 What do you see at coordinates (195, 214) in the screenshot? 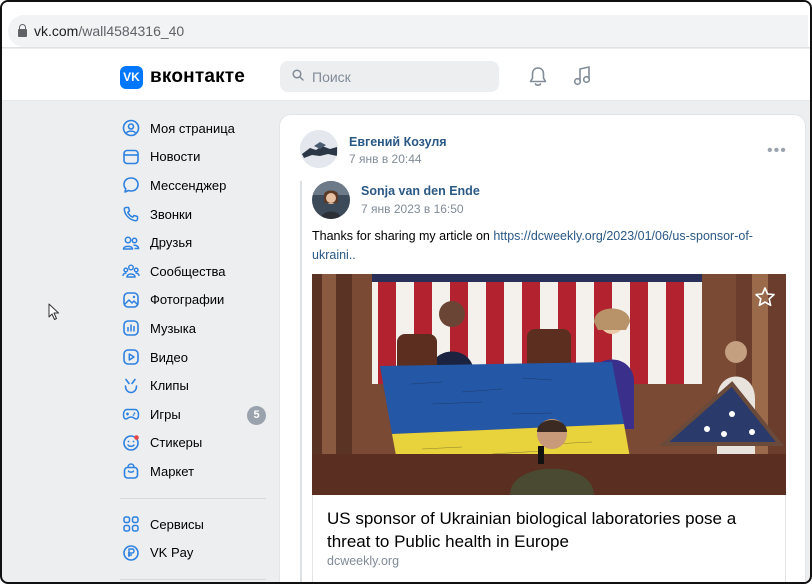
I see `sidebar-item-calls: Звонки` at bounding box center [195, 214].